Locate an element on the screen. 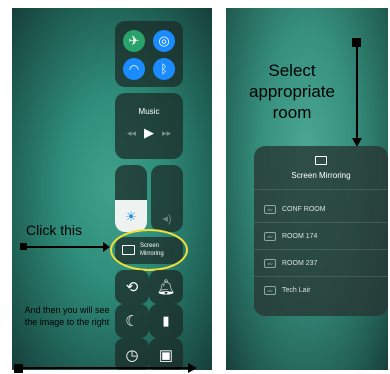 The width and height of the screenshot is (390, 374). airplane-icon: ✈ is located at coordinates (134, 40).